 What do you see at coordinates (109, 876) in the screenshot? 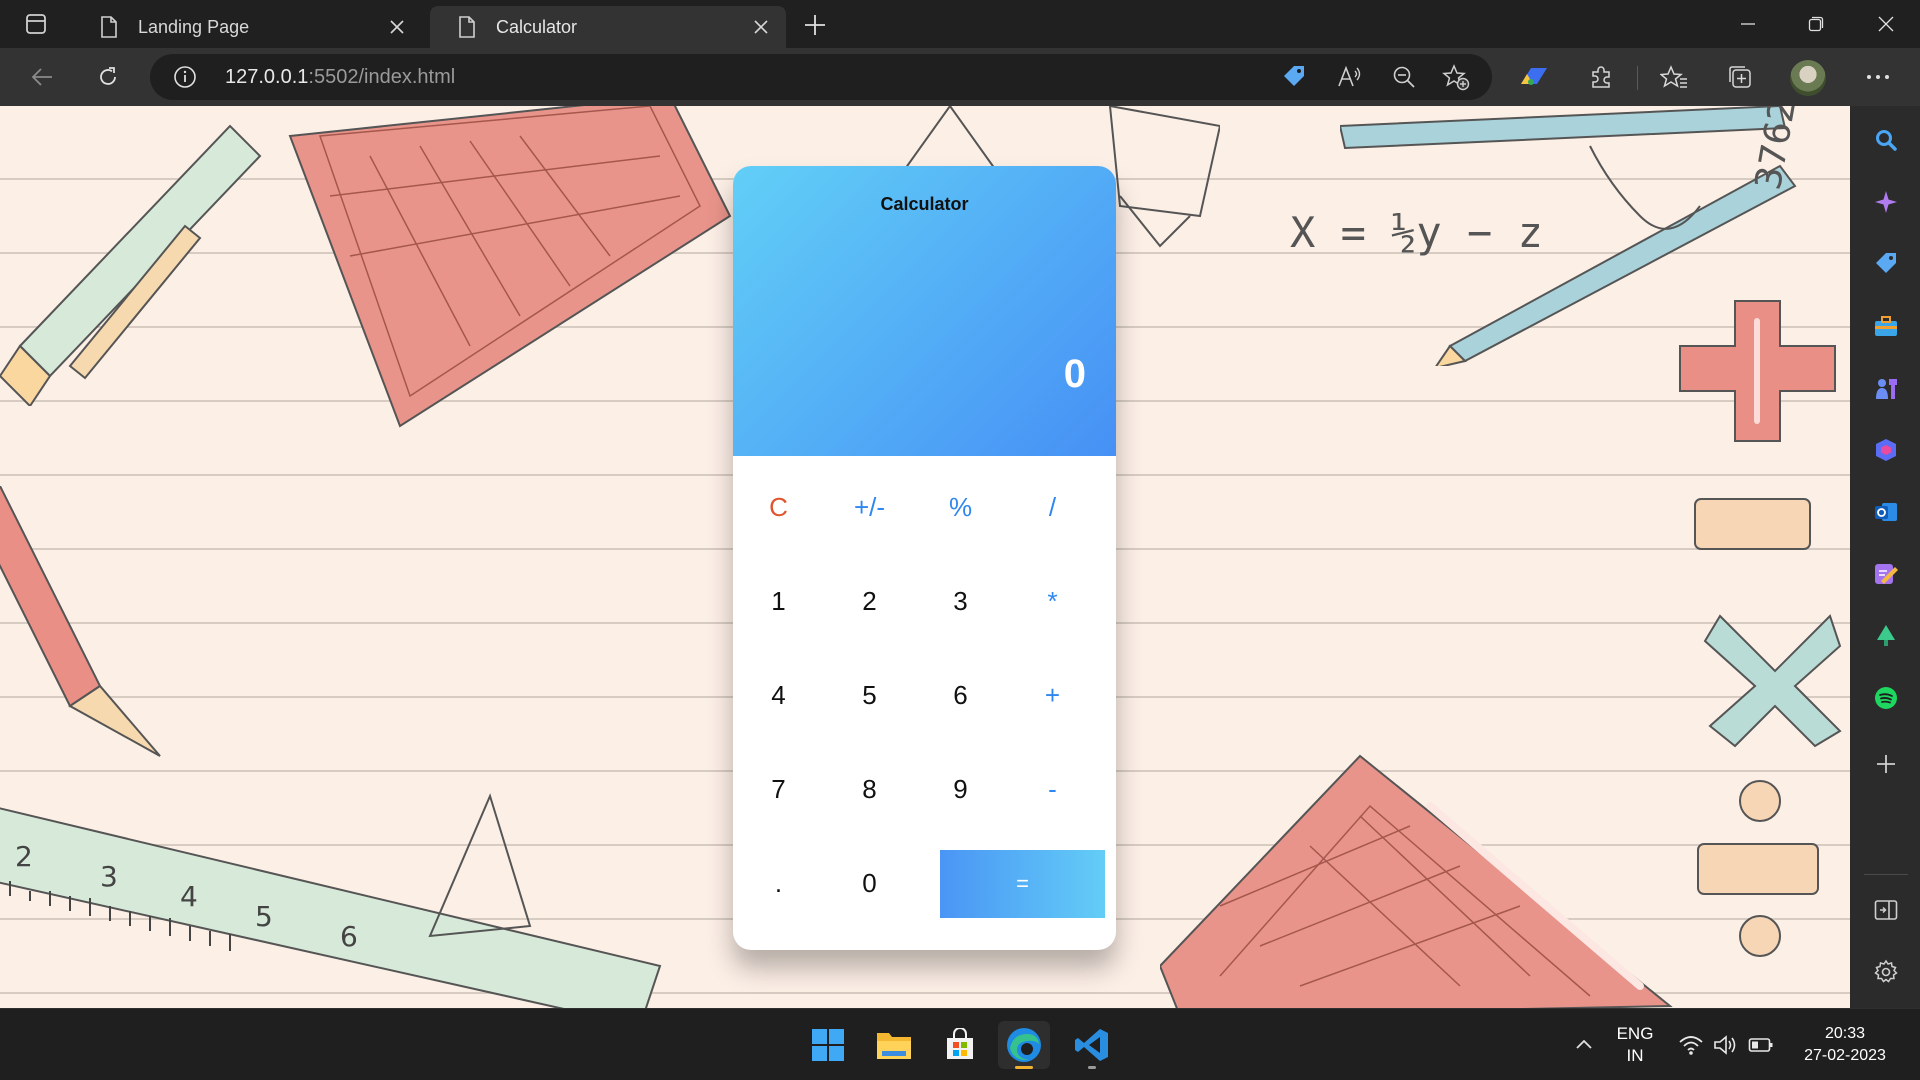
I see `svg-text: 3` at bounding box center [109, 876].